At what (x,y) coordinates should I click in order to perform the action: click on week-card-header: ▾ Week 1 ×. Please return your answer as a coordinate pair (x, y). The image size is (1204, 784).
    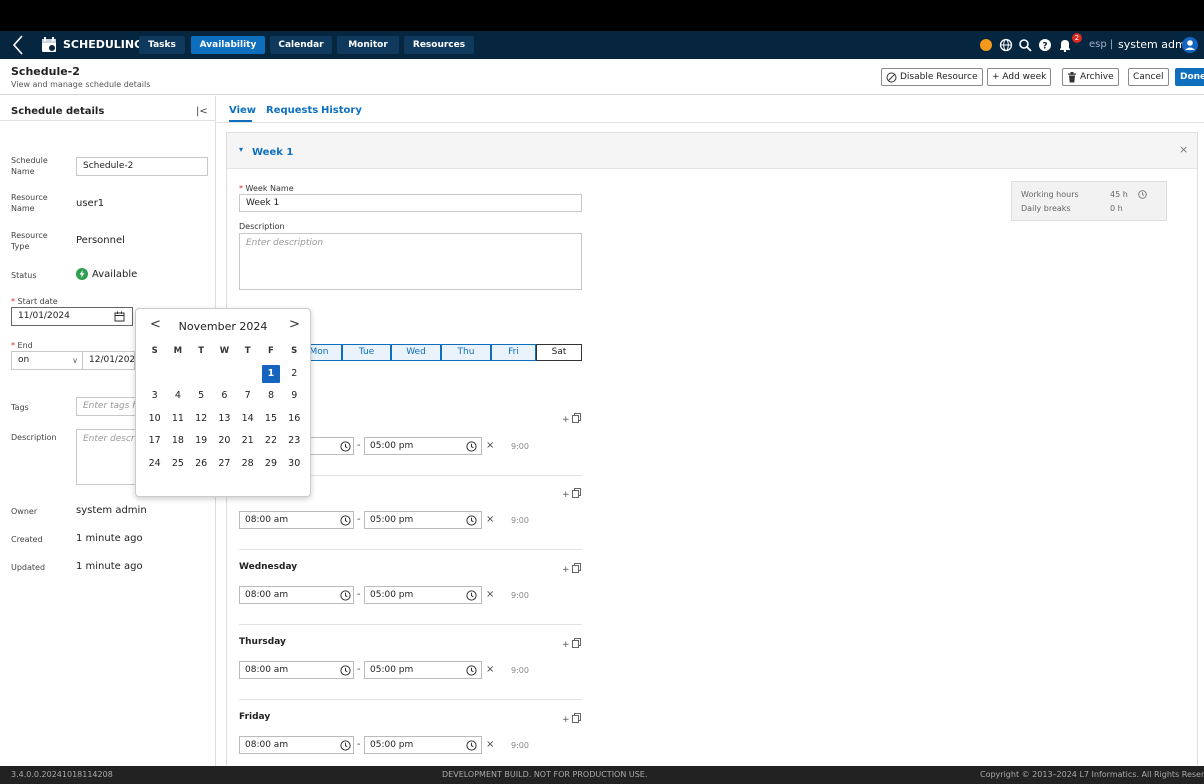
    Looking at the image, I should click on (712, 151).